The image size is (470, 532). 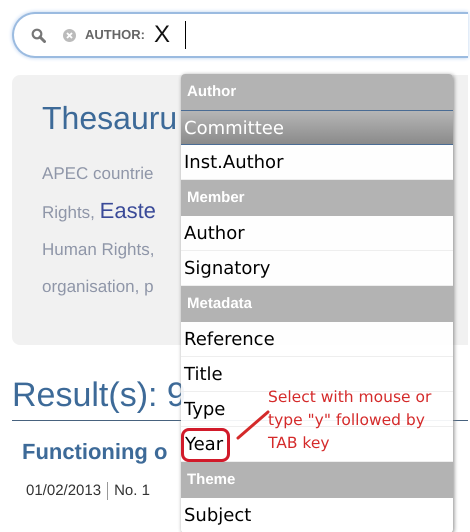 What do you see at coordinates (115, 35) in the screenshot?
I see `filter-label: AUTHOR:` at bounding box center [115, 35].